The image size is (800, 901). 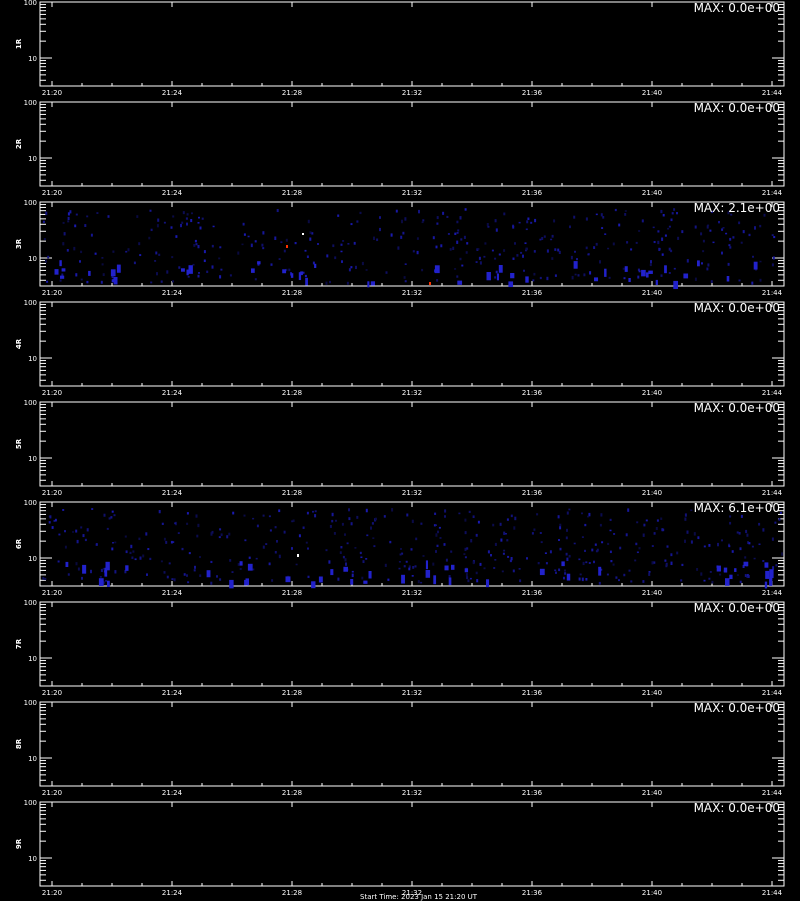 What do you see at coordinates (52, 293) in the screenshot?
I see `x-tick-label: 21:20` at bounding box center [52, 293].